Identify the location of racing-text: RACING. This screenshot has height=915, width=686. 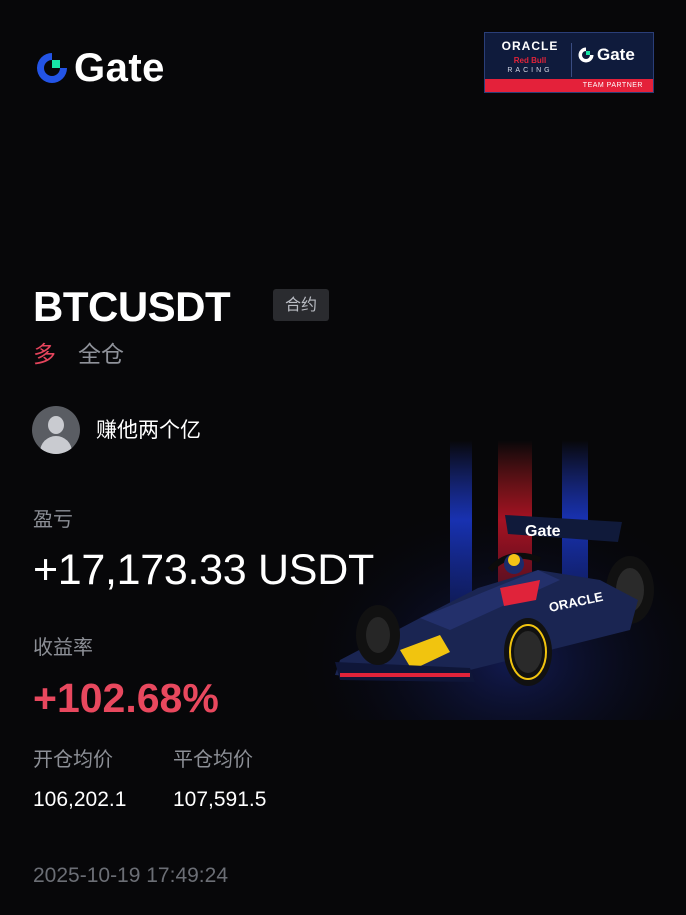
(530, 70).